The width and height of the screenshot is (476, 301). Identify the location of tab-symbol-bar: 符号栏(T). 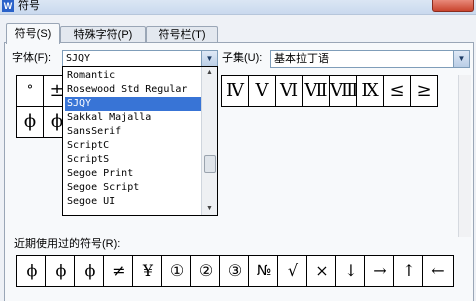
(182, 34).